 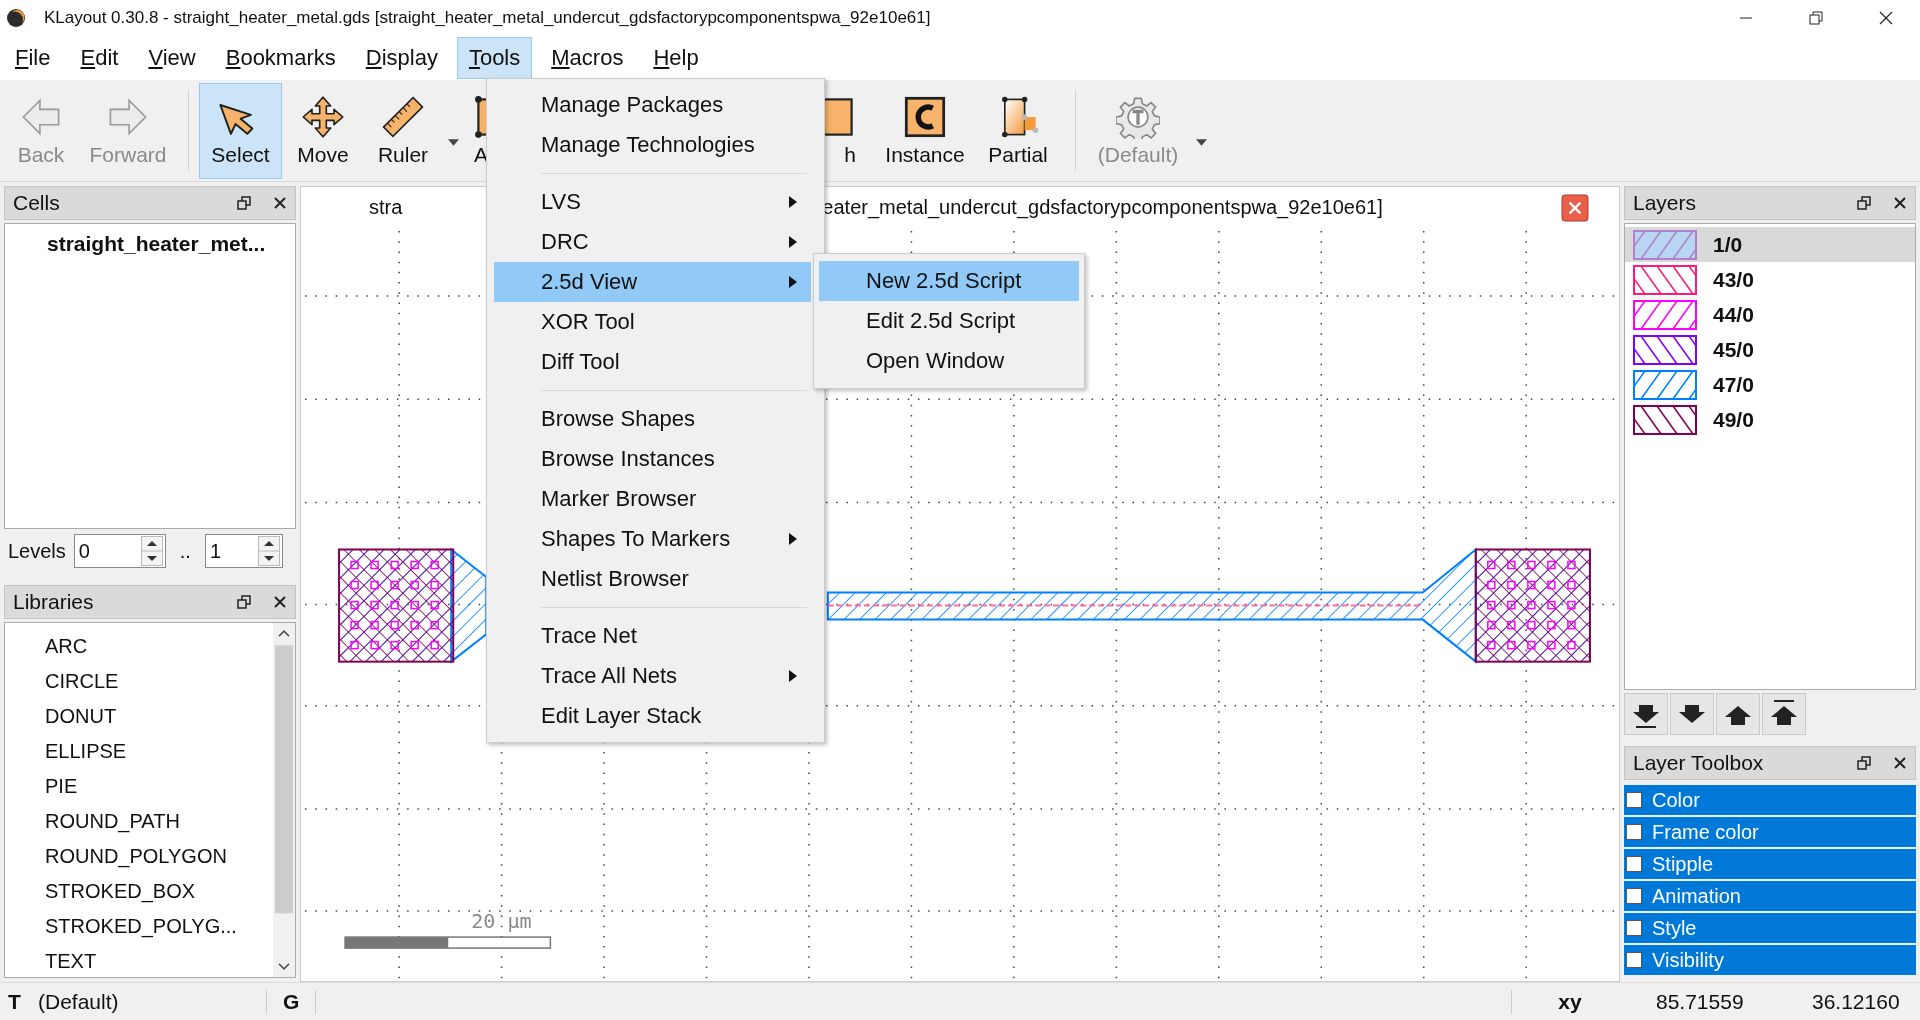 I want to click on library-item: STROKED_BOX, so click(x=159, y=891).